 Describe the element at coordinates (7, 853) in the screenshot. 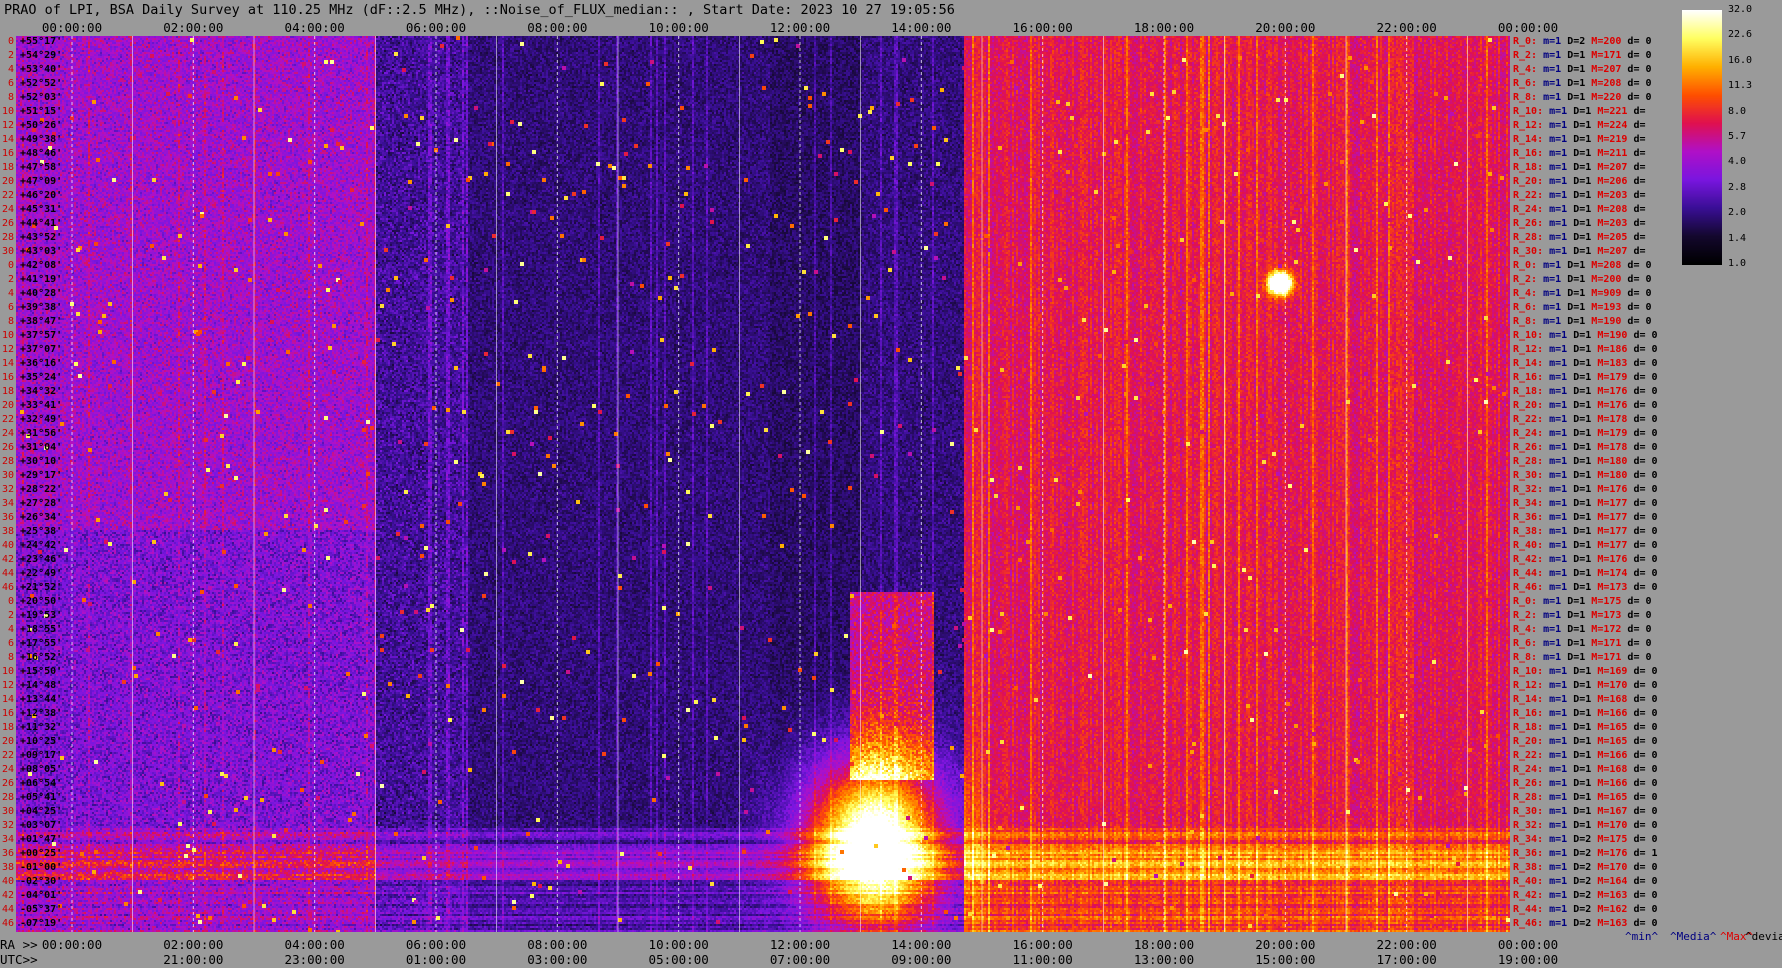

I see `row-index: 36` at that location.